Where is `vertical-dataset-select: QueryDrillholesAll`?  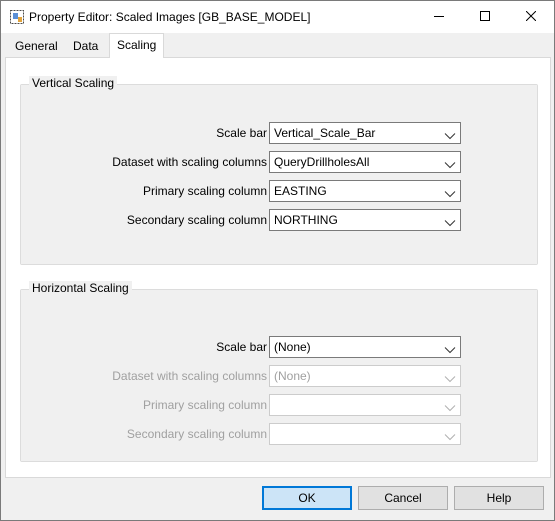 vertical-dataset-select: QueryDrillholesAll is located at coordinates (365, 162).